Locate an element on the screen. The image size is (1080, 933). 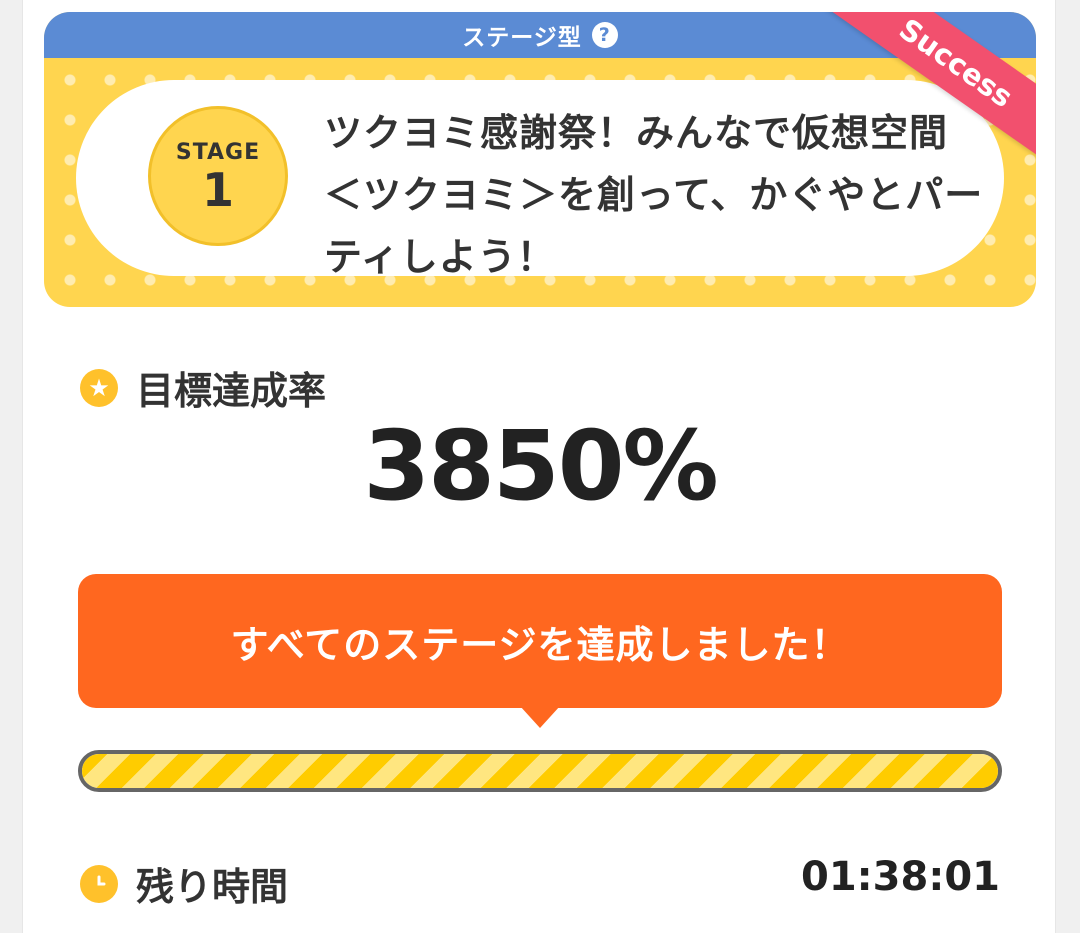
stage-badge-number: 1 is located at coordinates (217, 189).